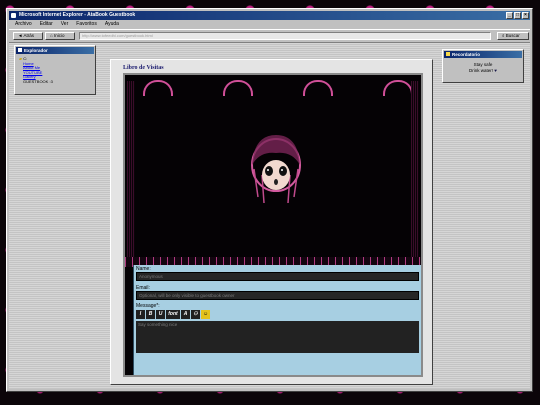 The image size is (540, 405). Describe the element at coordinates (517, 15) in the screenshot. I see `maximize-button: □` at that location.